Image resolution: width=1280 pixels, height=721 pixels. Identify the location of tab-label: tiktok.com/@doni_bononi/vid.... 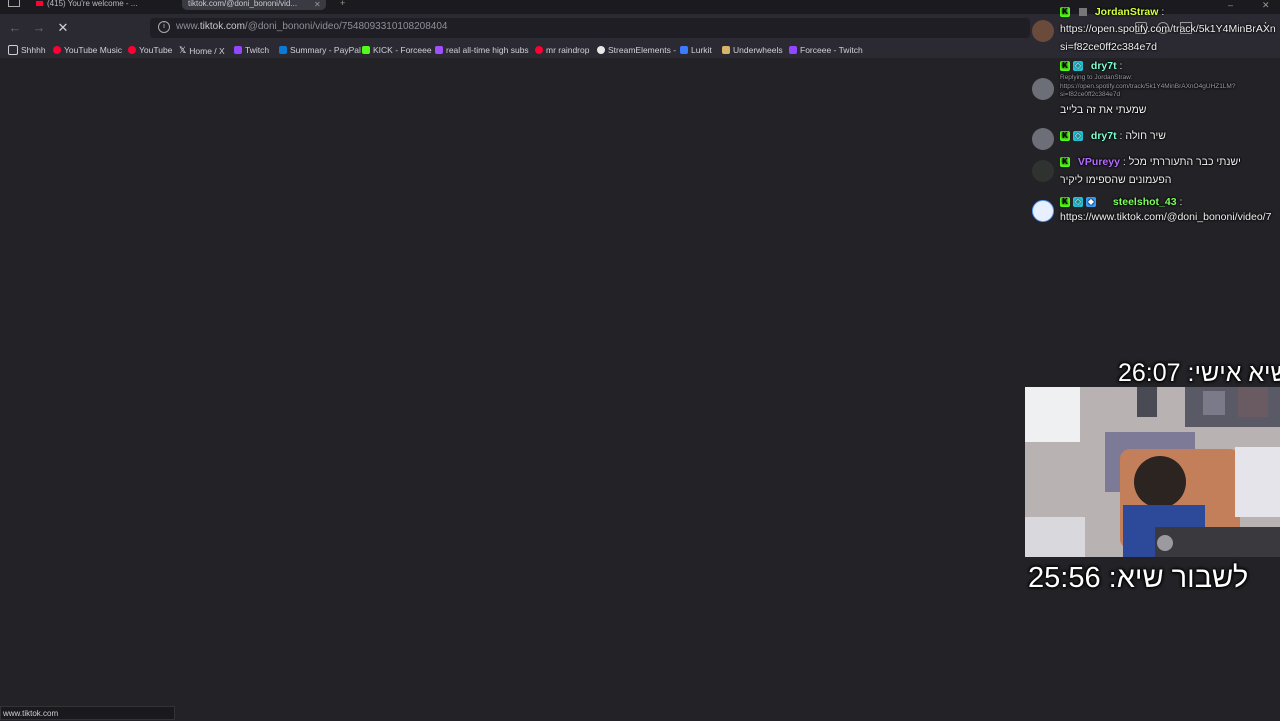
(243, 4).